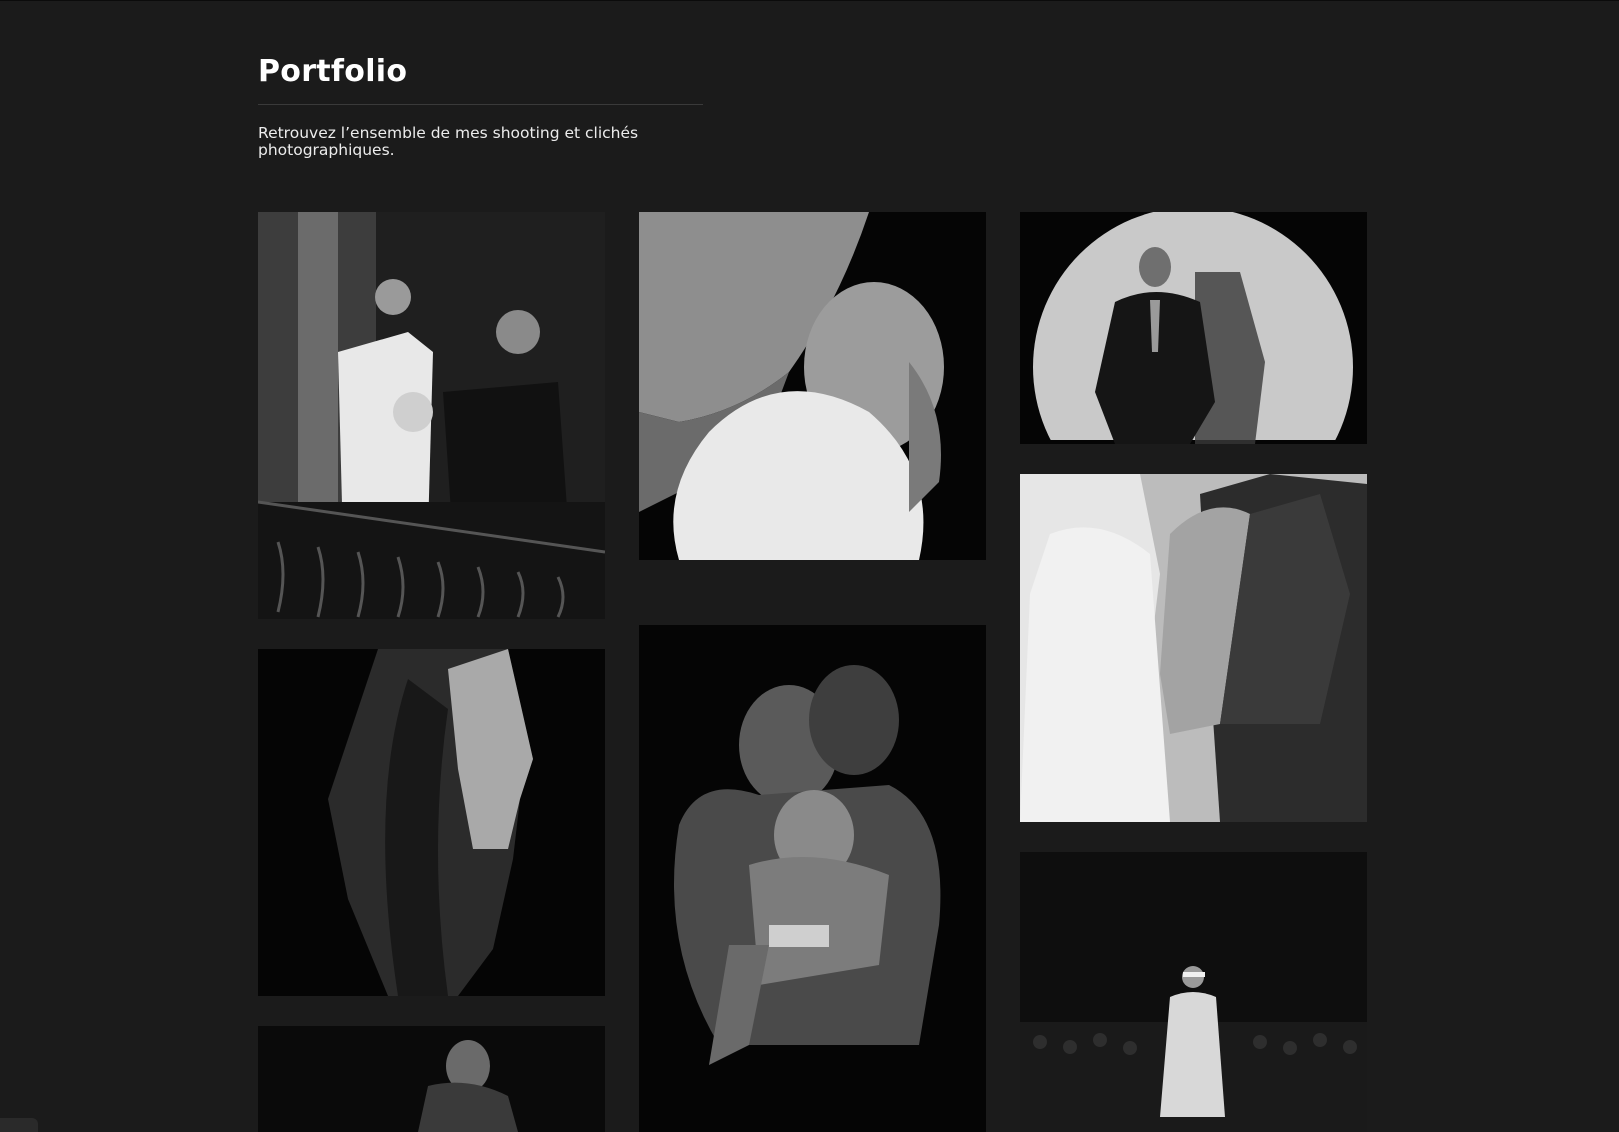  Describe the element at coordinates (812, 878) in the screenshot. I see `gallery-photo-family-baby` at that location.